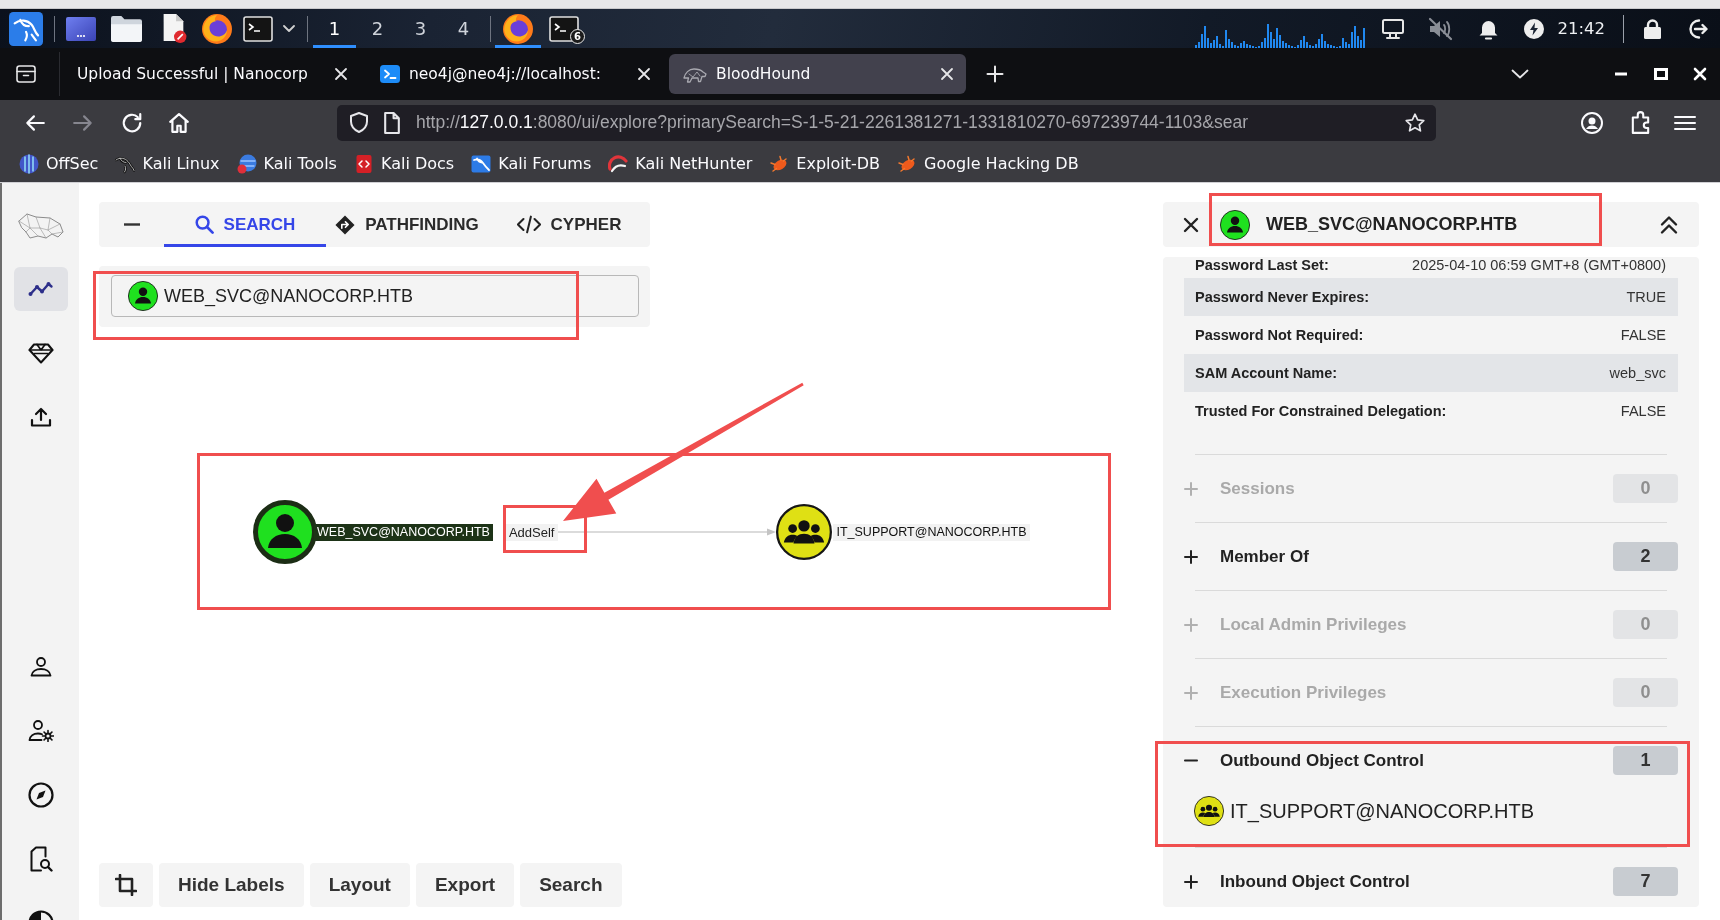 This screenshot has width=1720, height=920. Describe the element at coordinates (618, 163) in the screenshot. I see `arc-icon` at that location.